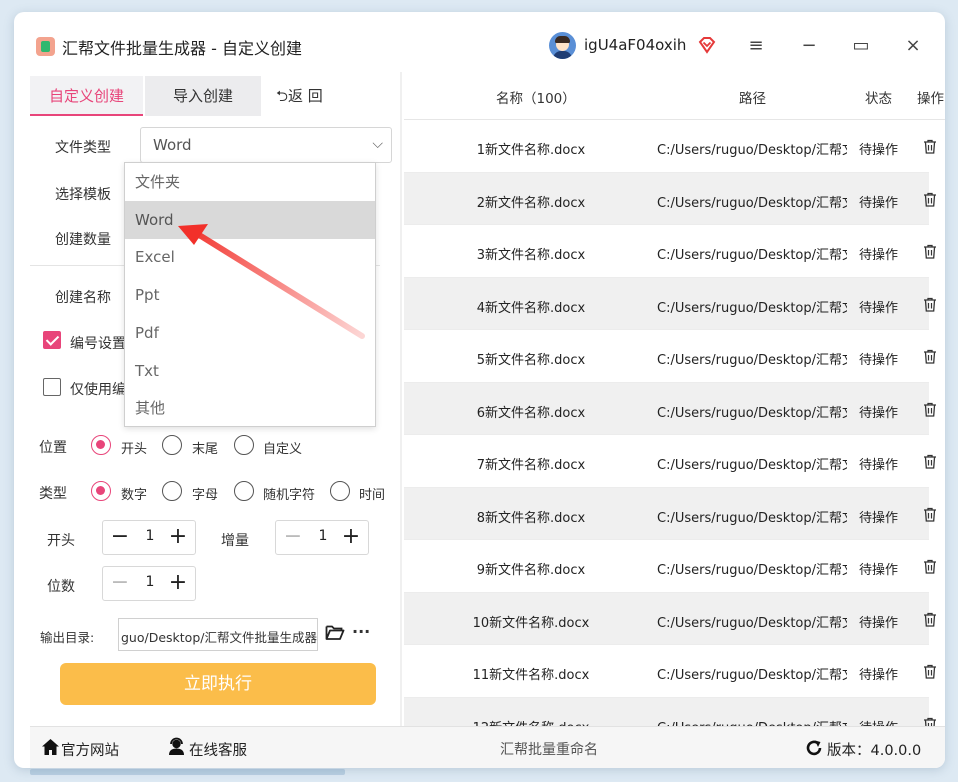 This screenshot has height=782, width=958. I want to click on file-type-value: Word, so click(172, 145).